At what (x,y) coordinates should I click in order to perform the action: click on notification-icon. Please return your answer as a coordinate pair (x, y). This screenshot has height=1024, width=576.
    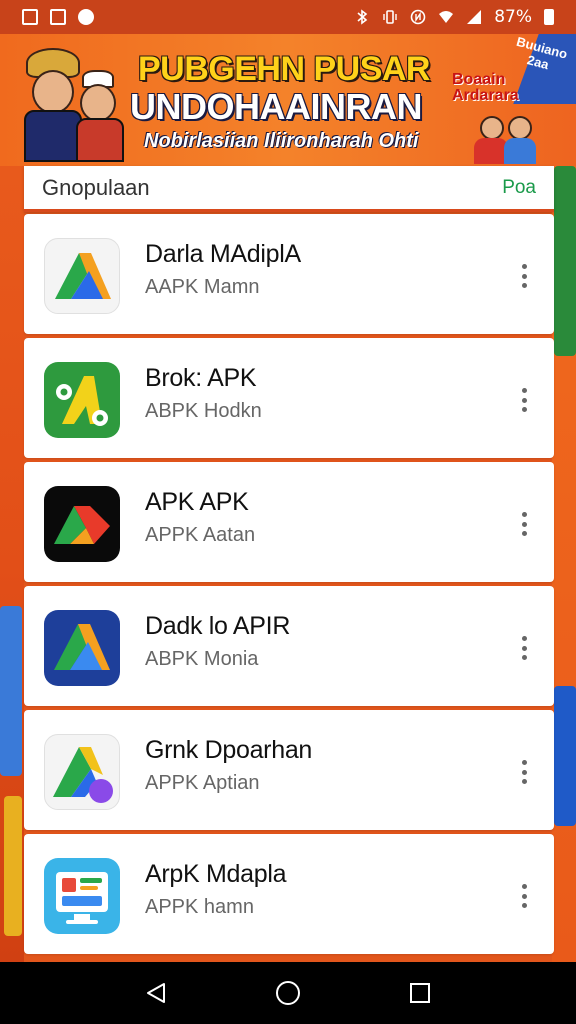
    Looking at the image, I should click on (86, 17).